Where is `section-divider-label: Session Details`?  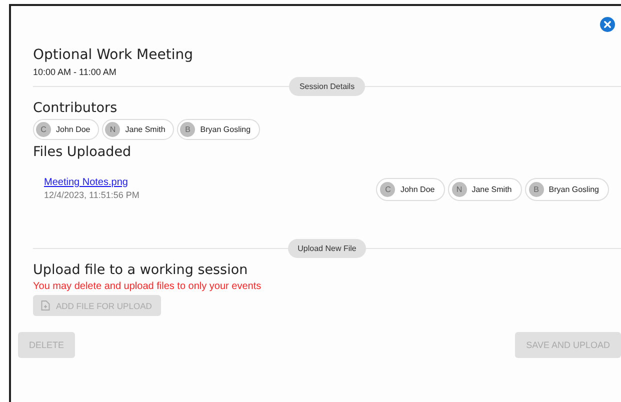
section-divider-label: Session Details is located at coordinates (327, 86).